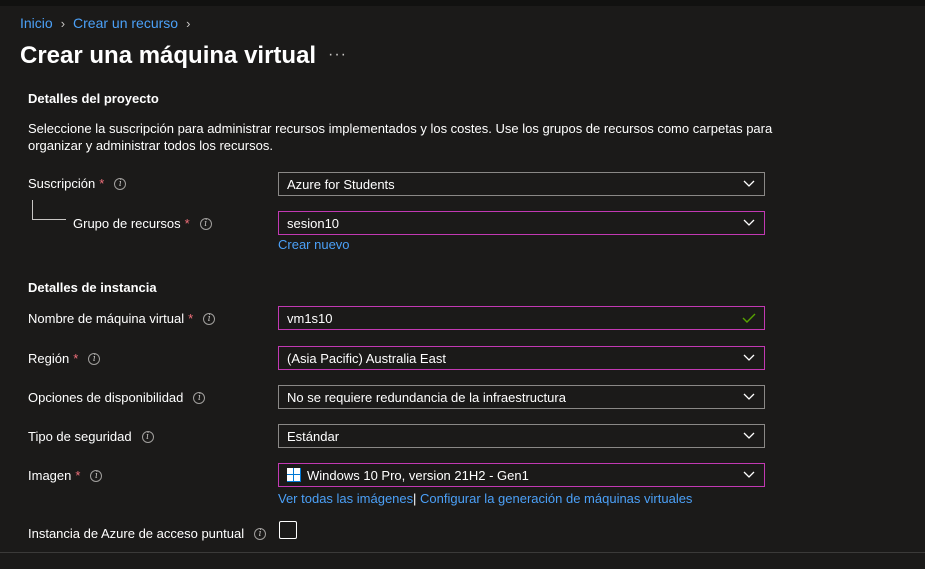 Image resolution: width=925 pixels, height=569 pixels. I want to click on breadcrumb-home-link: Inicio, so click(36, 23).